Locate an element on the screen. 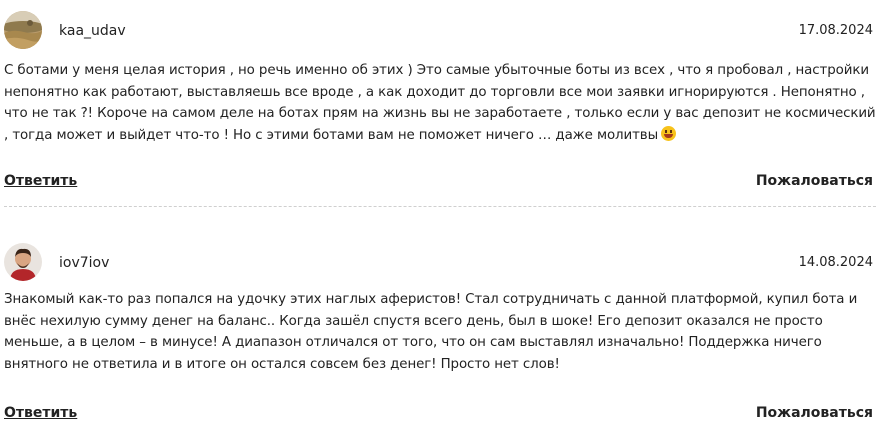  comment-date: 14.08.2024 is located at coordinates (835, 262).